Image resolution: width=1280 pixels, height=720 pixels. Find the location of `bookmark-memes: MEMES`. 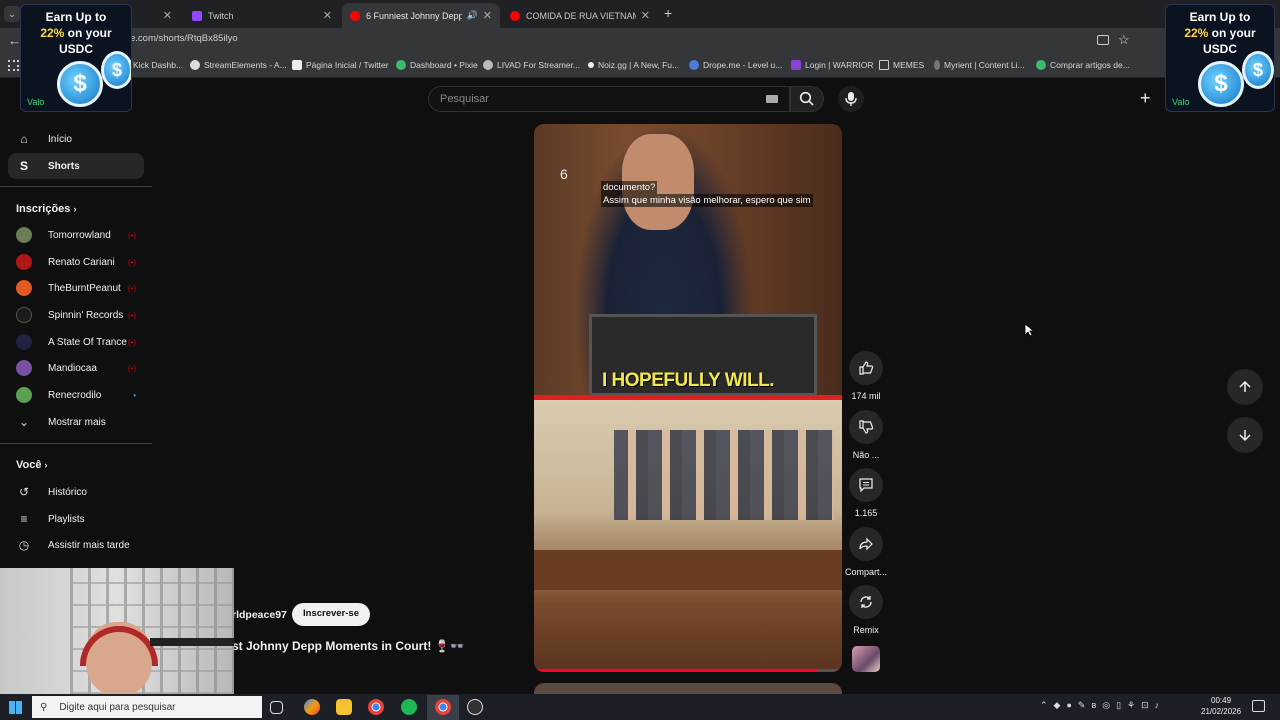

bookmark-memes: MEMES is located at coordinates (901, 65).